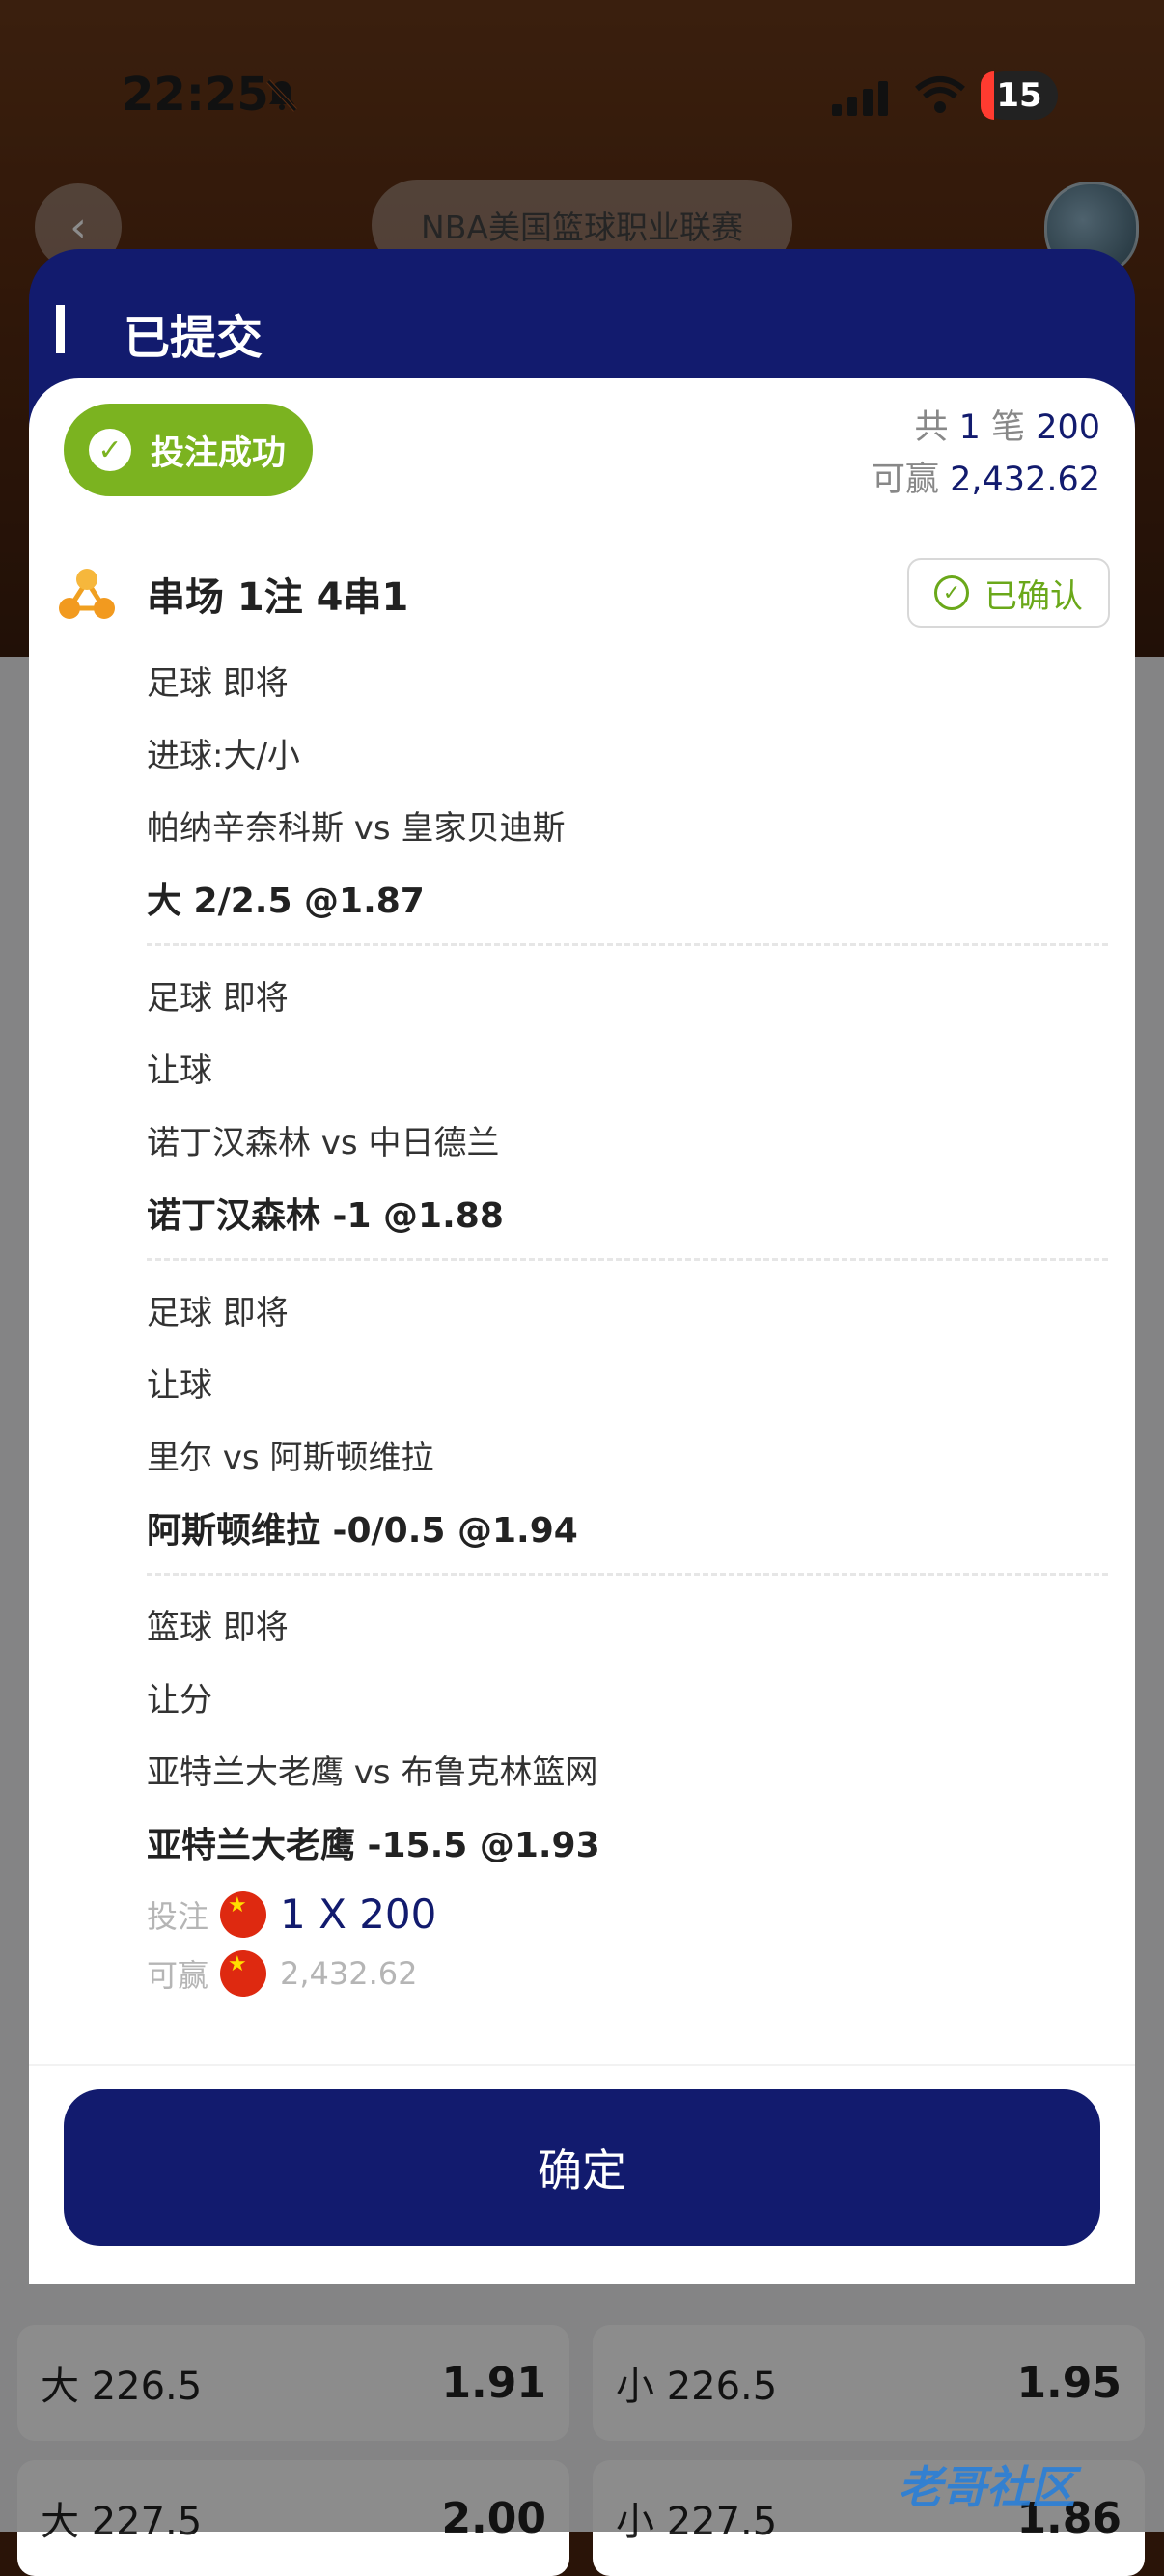 The width and height of the screenshot is (1164, 2576). I want to click on leg-market: 让分, so click(180, 1701).